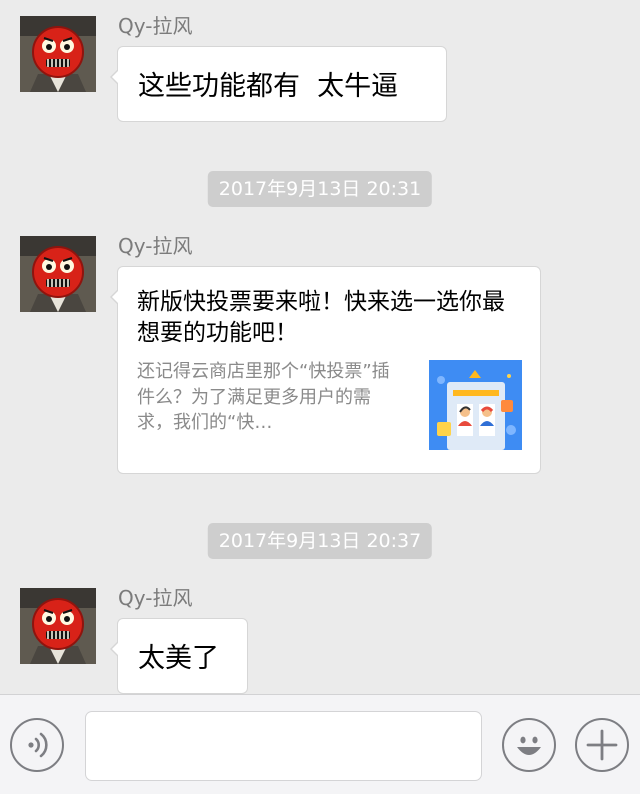  I want to click on card-title: 新版快投票要来啦！快来选一选你最想要的功能吧！, so click(321, 317).